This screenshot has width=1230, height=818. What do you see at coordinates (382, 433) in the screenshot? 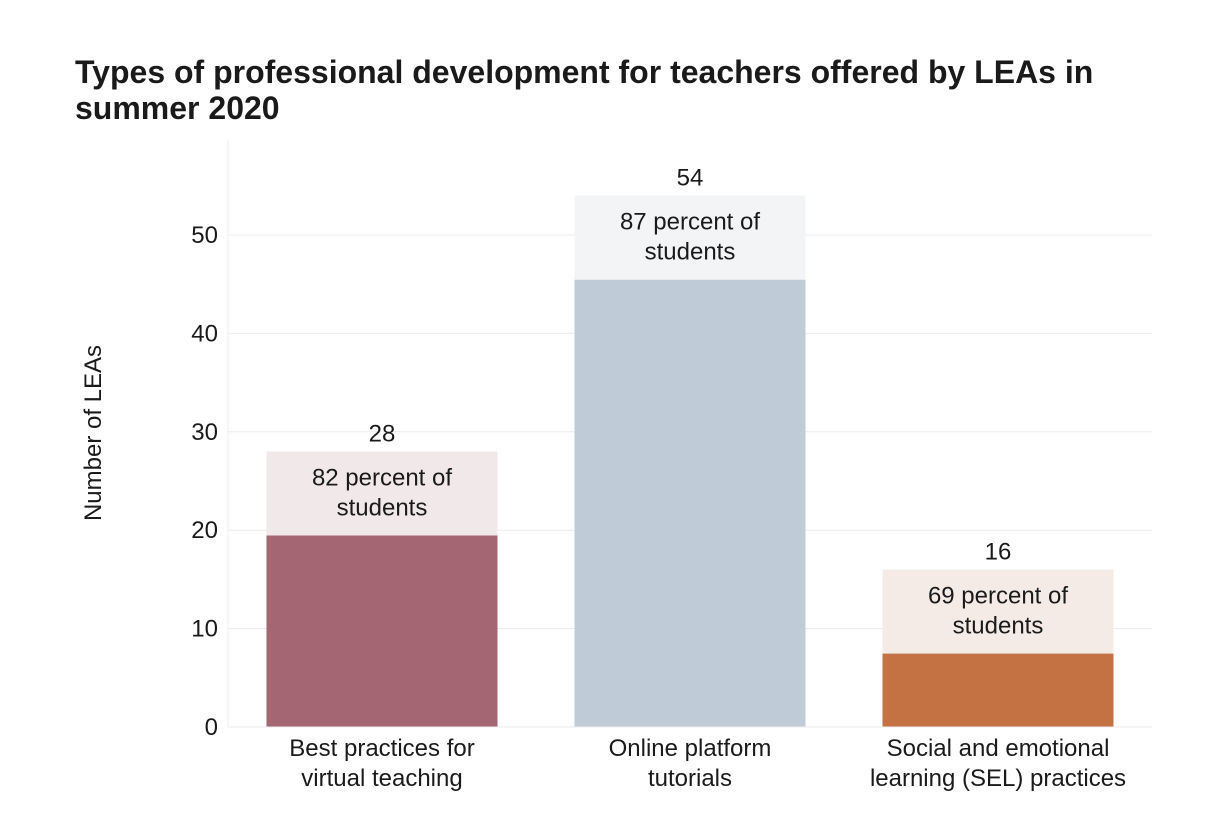
I see `value-label: 28` at bounding box center [382, 433].